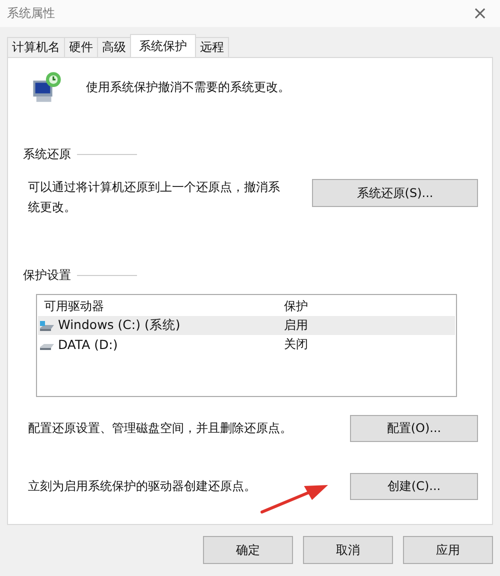 The image size is (500, 576). Describe the element at coordinates (296, 344) in the screenshot. I see `protection-status: 关闭` at that location.